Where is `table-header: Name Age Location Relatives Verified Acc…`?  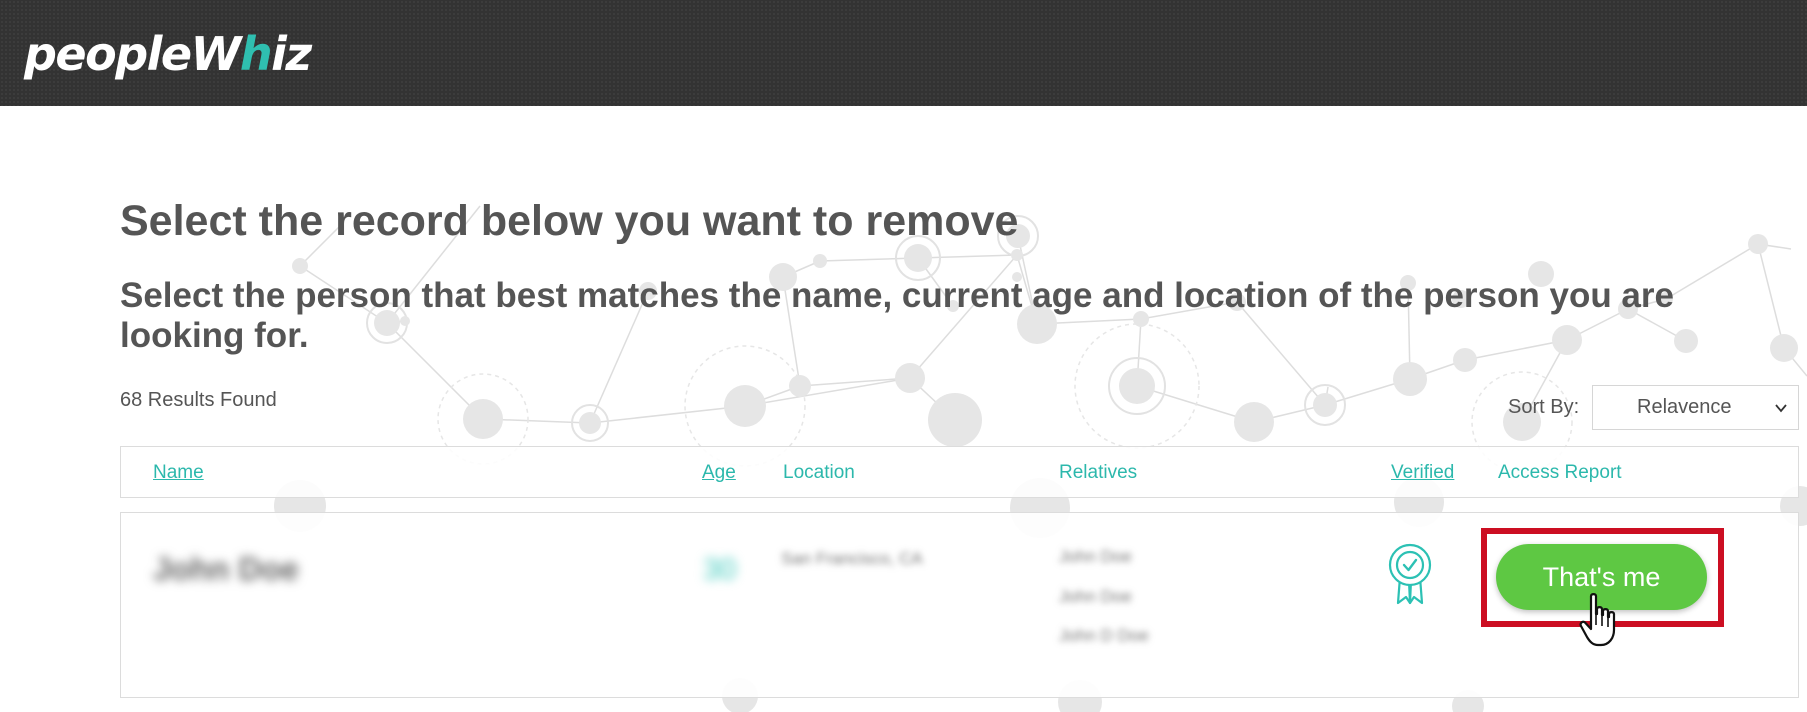
table-header: Name Age Location Relatives Verified Acc… is located at coordinates (959, 472).